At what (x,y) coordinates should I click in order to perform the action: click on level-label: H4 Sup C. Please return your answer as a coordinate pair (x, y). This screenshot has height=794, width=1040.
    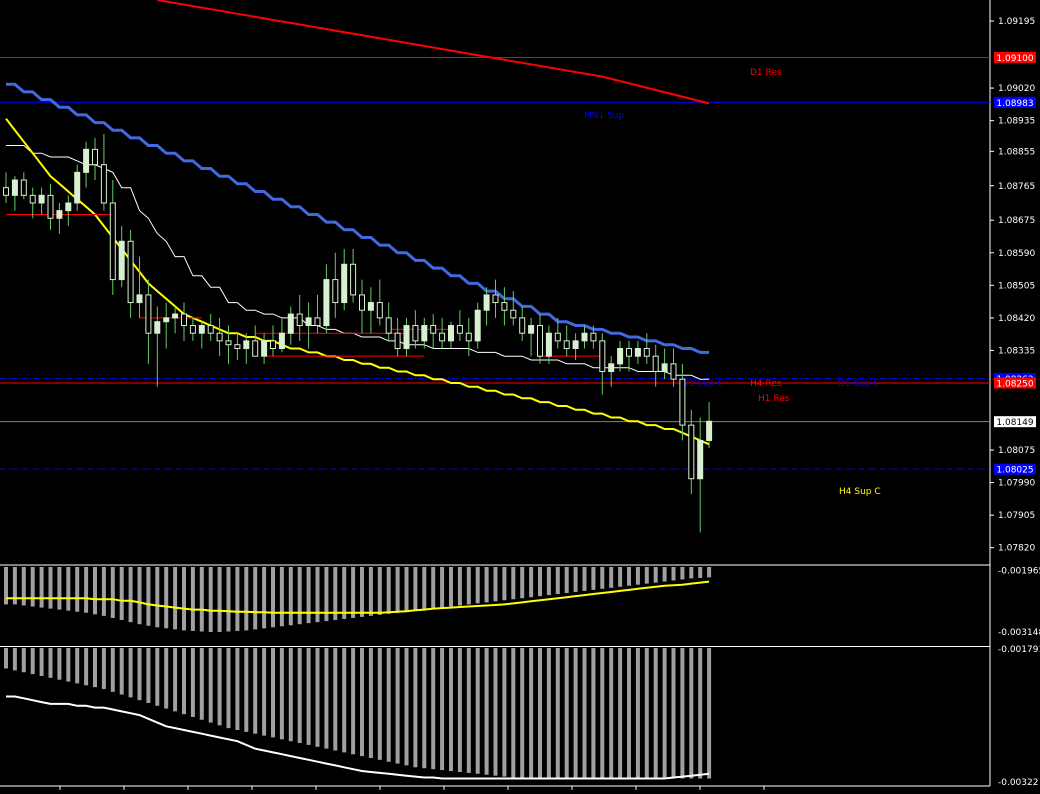
    Looking at the image, I should click on (860, 492).